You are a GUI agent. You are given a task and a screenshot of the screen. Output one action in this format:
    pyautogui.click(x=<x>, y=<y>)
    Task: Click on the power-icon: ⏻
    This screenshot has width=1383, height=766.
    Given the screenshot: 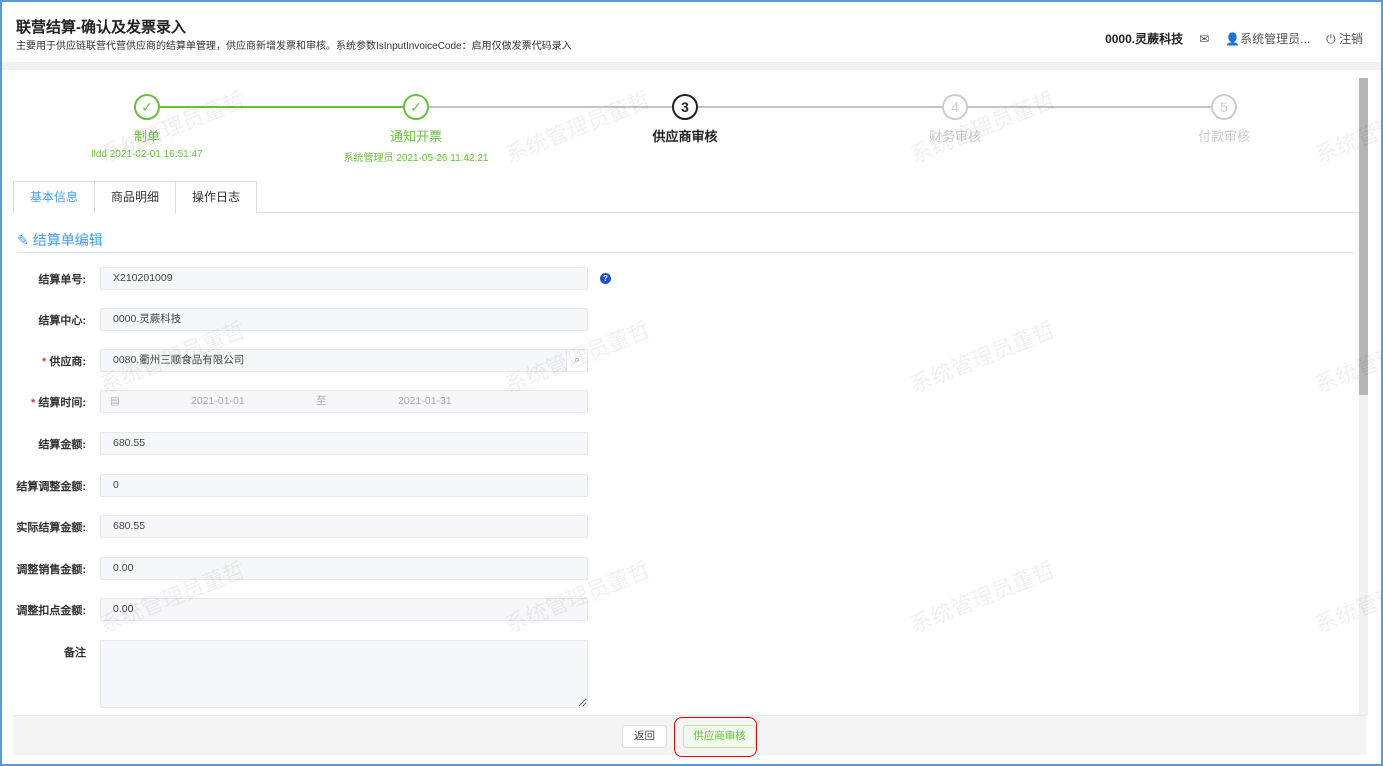 What is the action you would take?
    pyautogui.click(x=1331, y=39)
    